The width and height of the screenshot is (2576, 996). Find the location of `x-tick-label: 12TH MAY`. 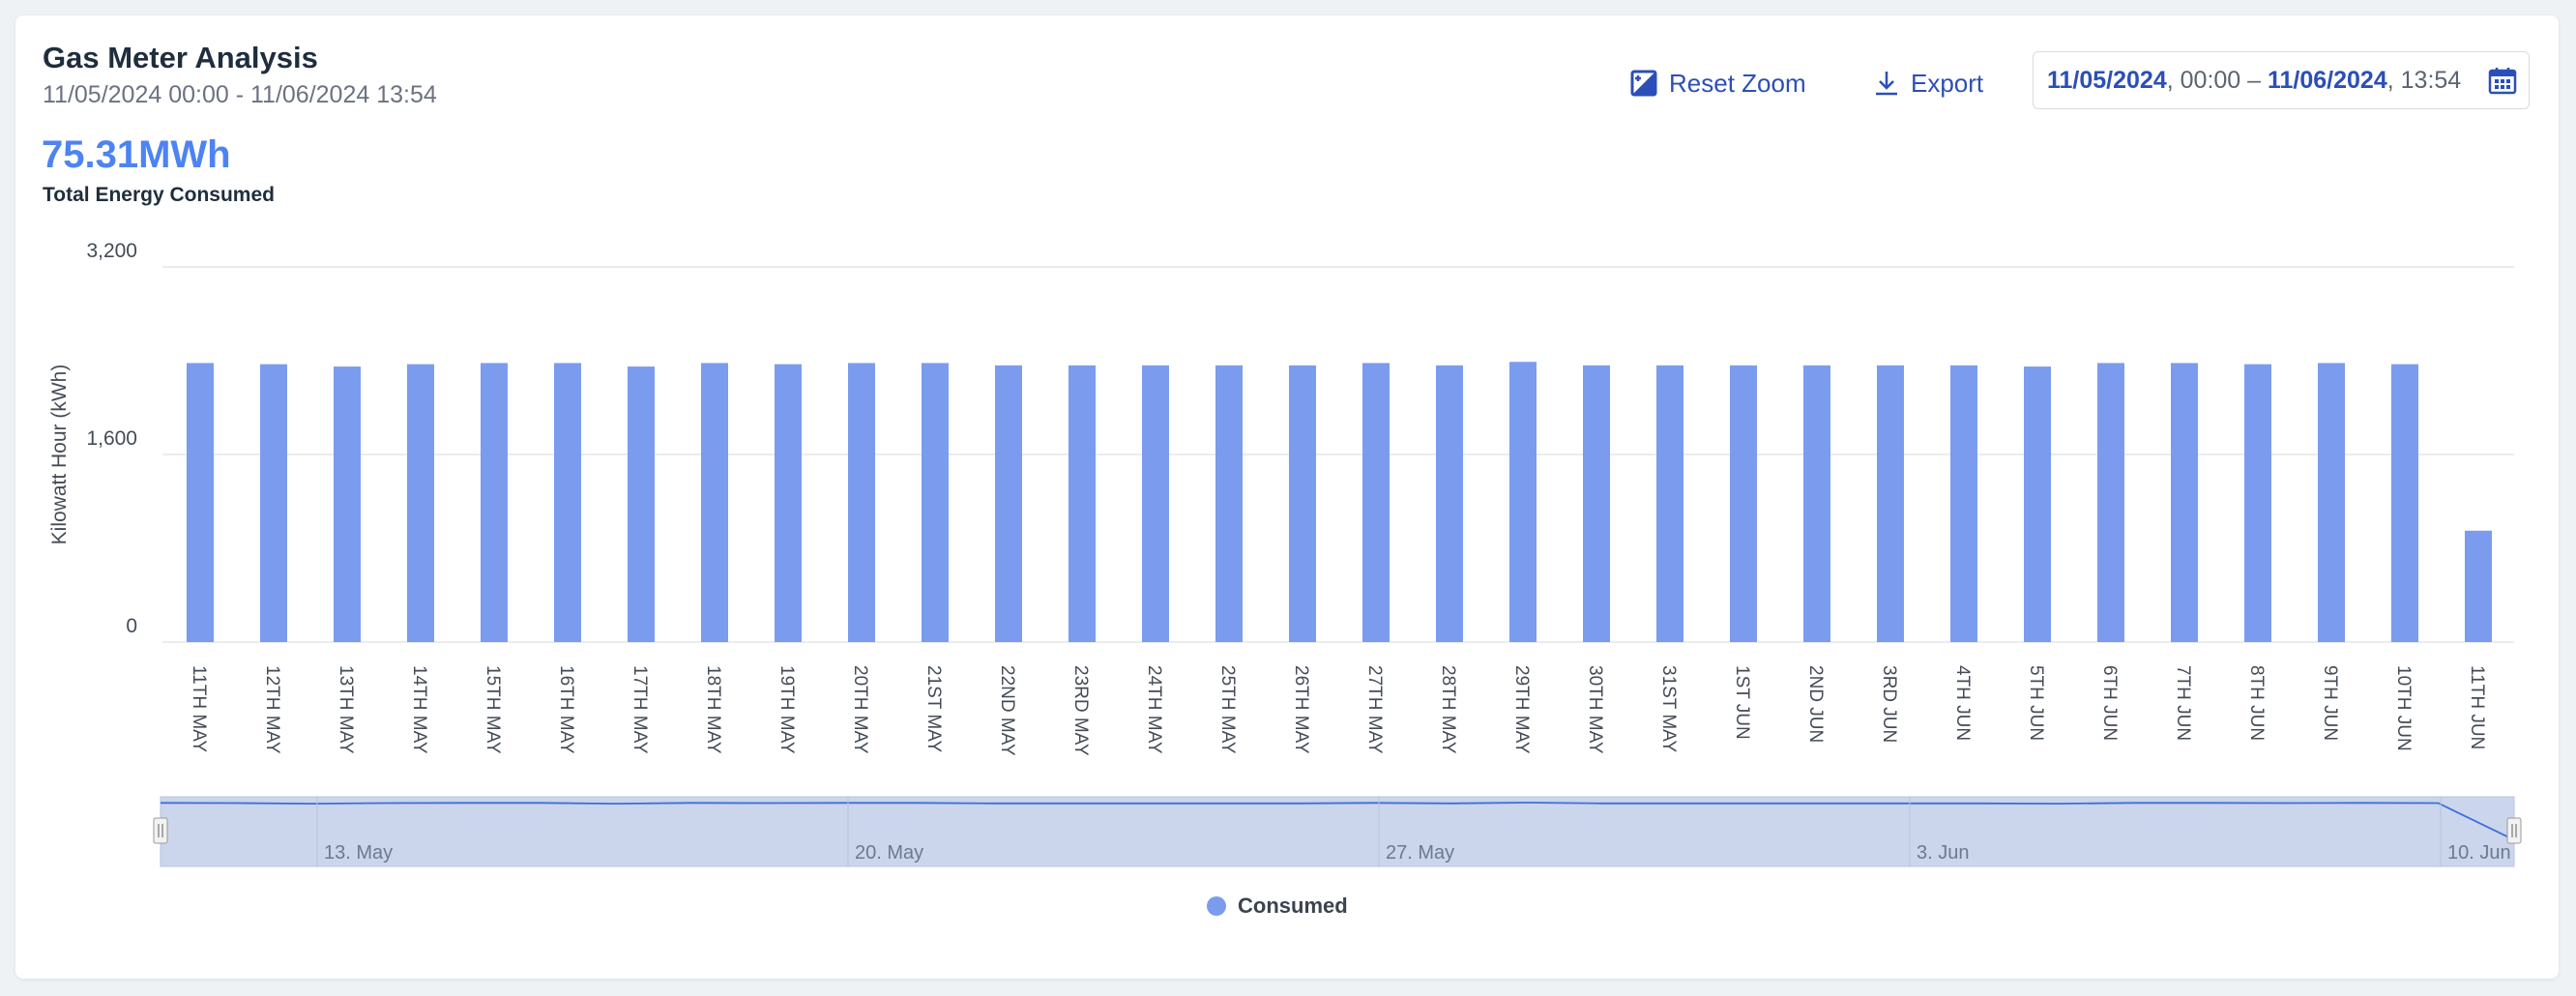

x-tick-label: 12TH MAY is located at coordinates (272, 709).